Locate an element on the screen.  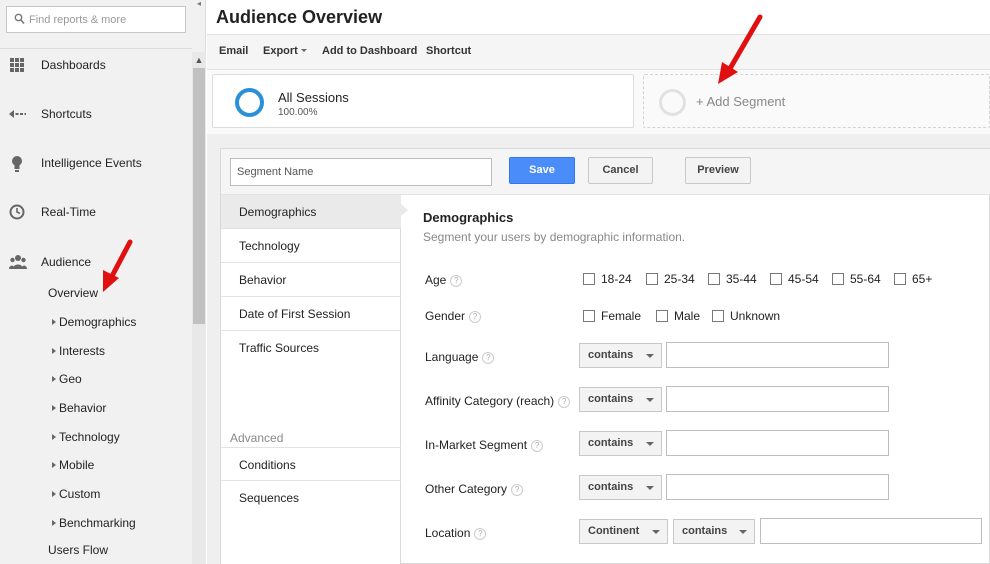
form-title: Demographics is located at coordinates (468, 217).